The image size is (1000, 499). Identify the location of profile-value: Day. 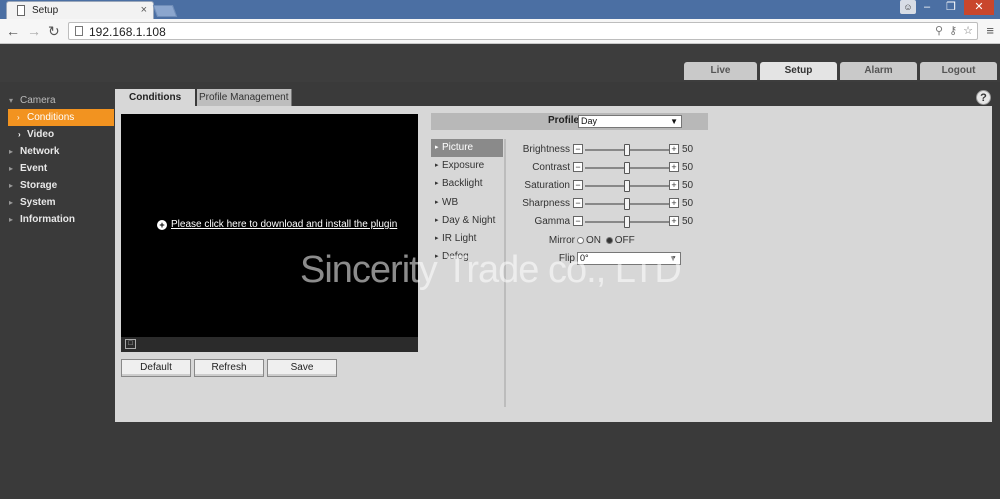
(589, 121).